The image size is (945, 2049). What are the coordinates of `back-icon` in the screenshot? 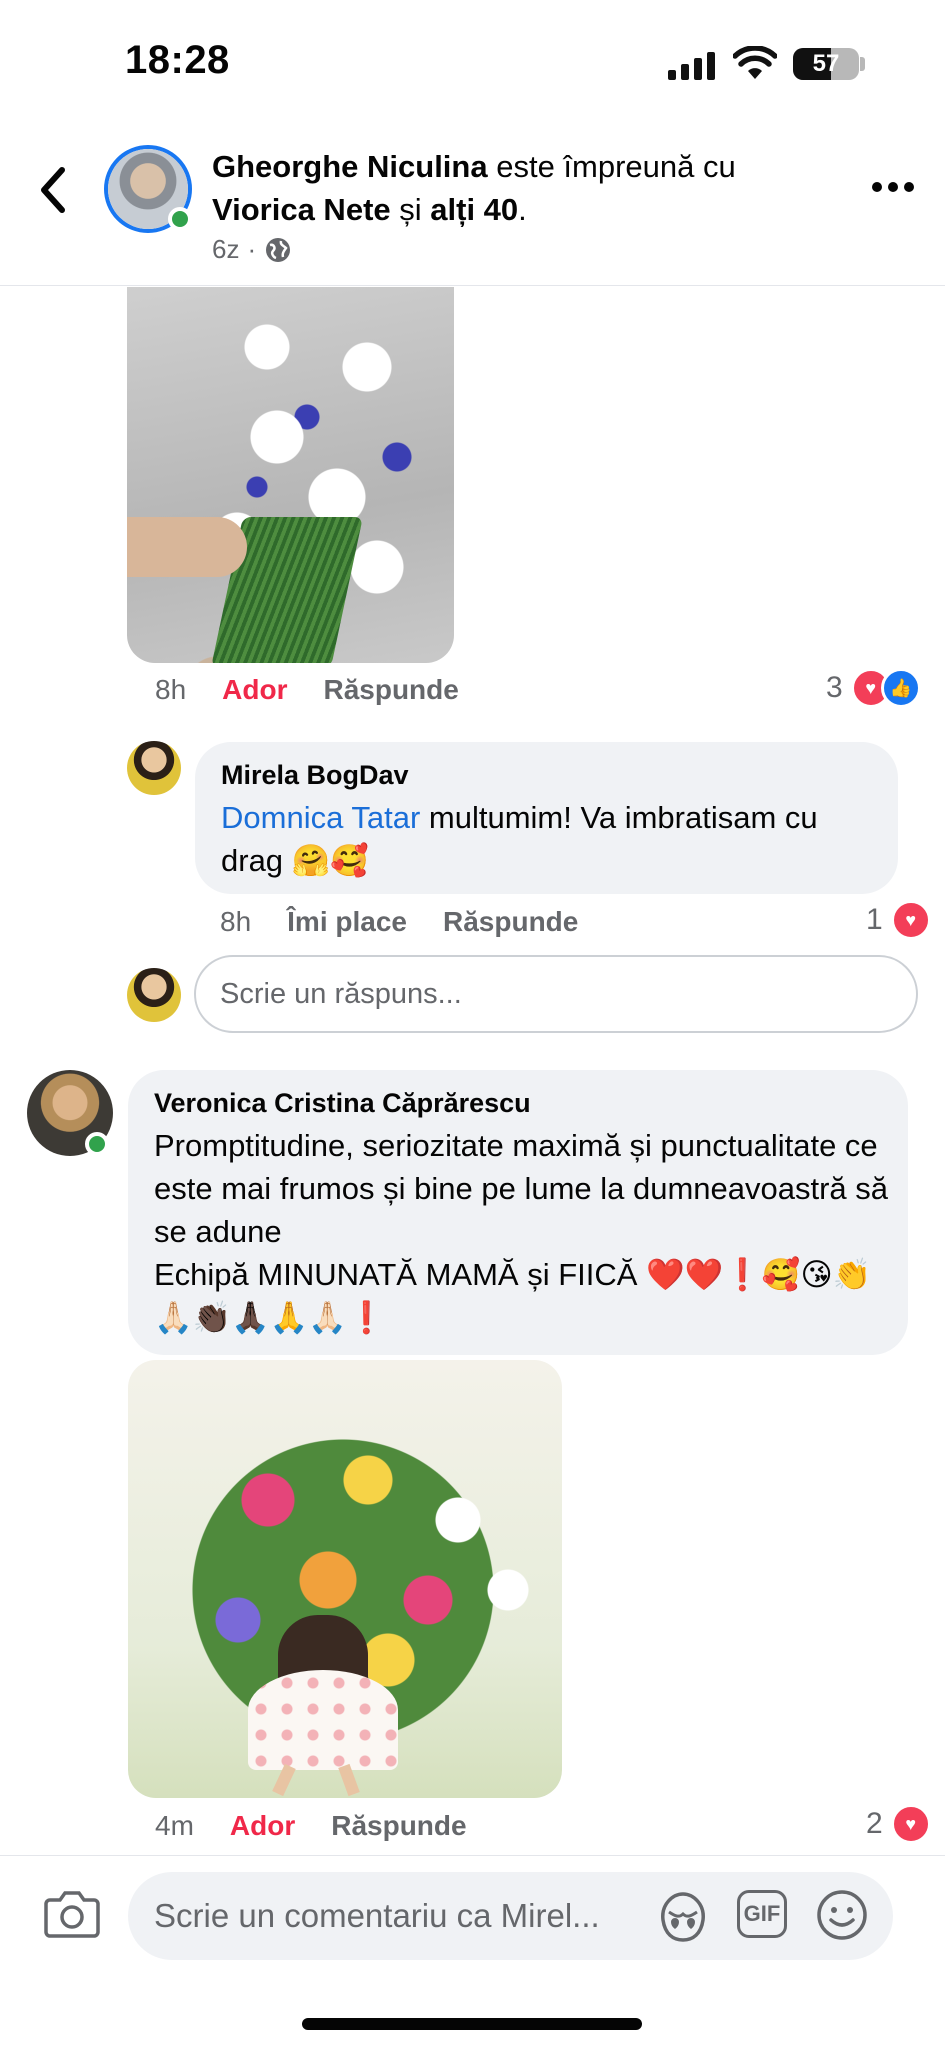 It's located at (55, 190).